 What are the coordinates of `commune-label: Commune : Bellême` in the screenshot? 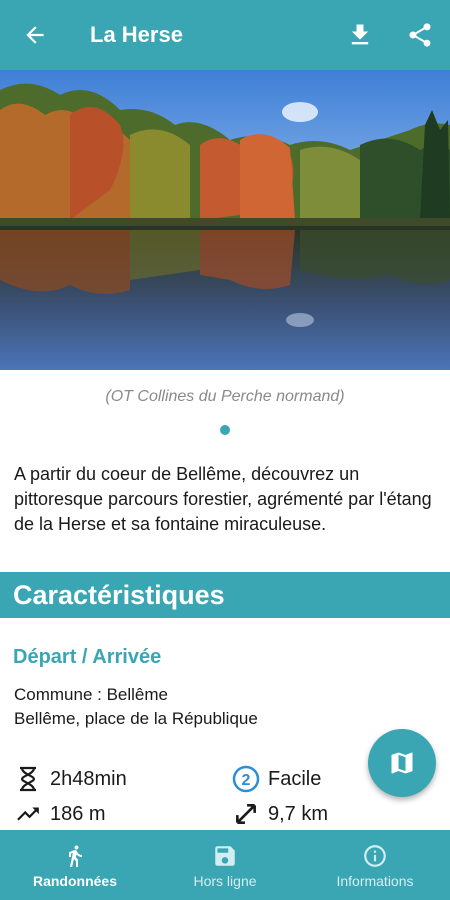 It's located at (91, 694).